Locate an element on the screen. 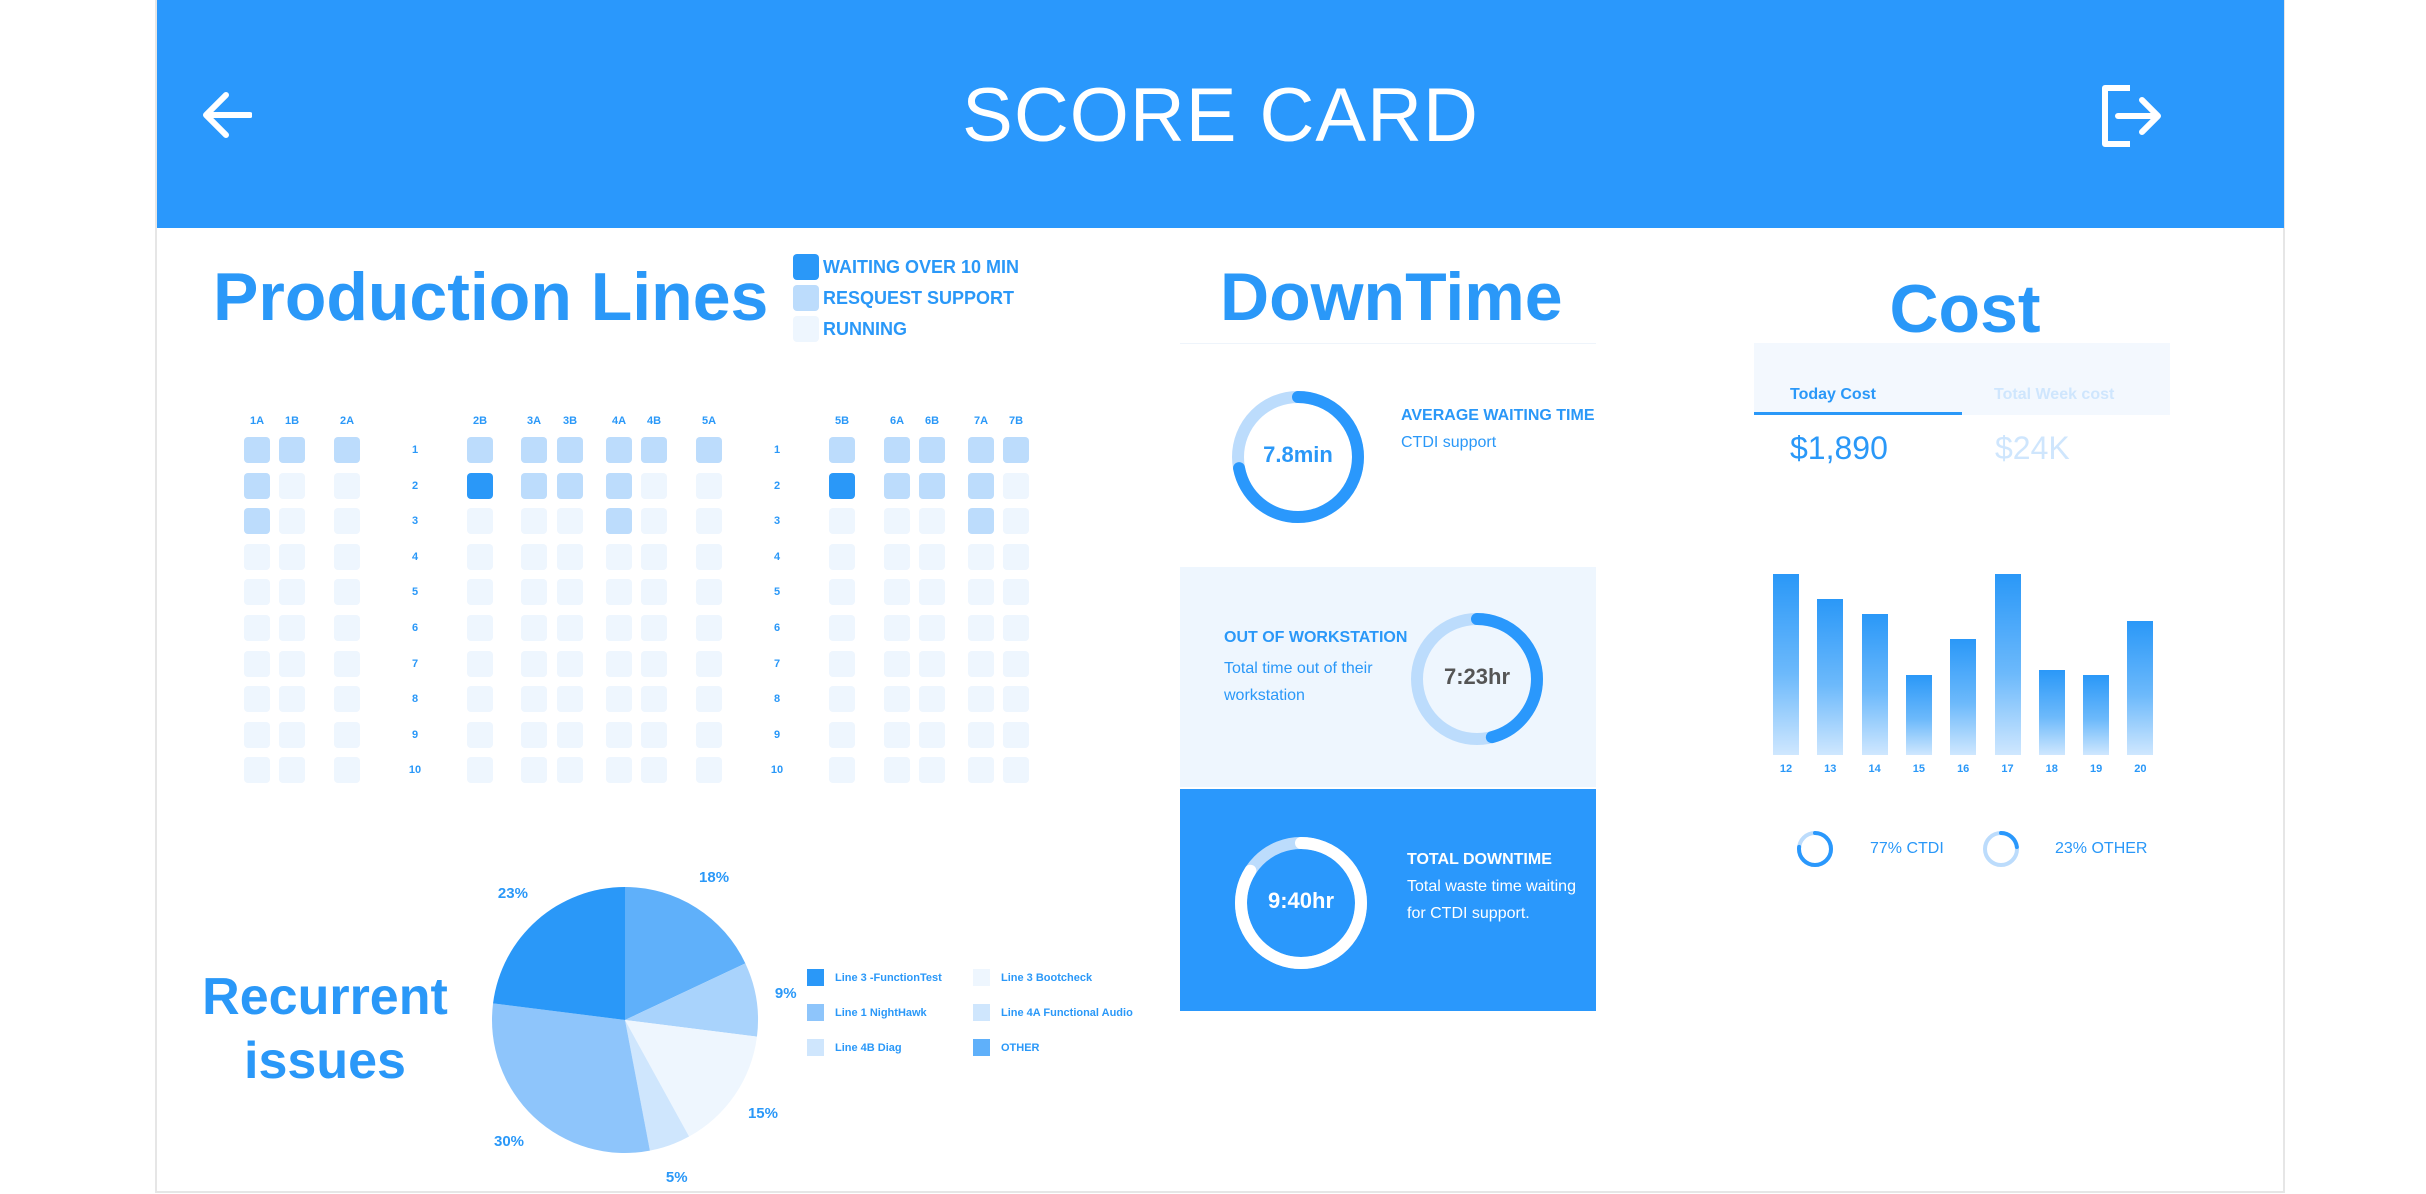 The height and width of the screenshot is (1194, 2426). logout-icon is located at coordinates (2132, 116).